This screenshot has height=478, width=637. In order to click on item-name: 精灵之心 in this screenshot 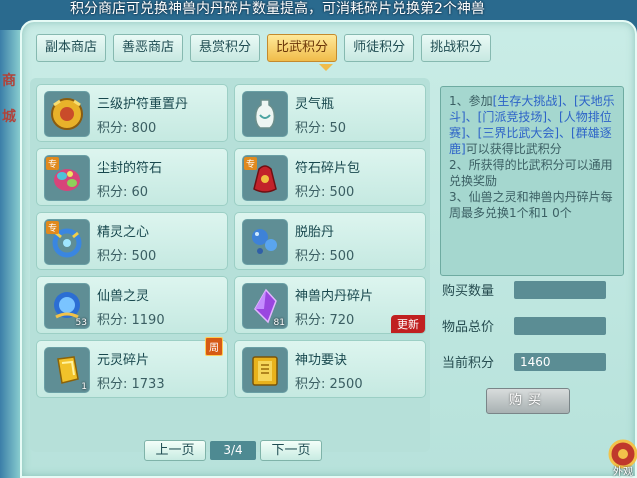, I will do `click(123, 232)`.